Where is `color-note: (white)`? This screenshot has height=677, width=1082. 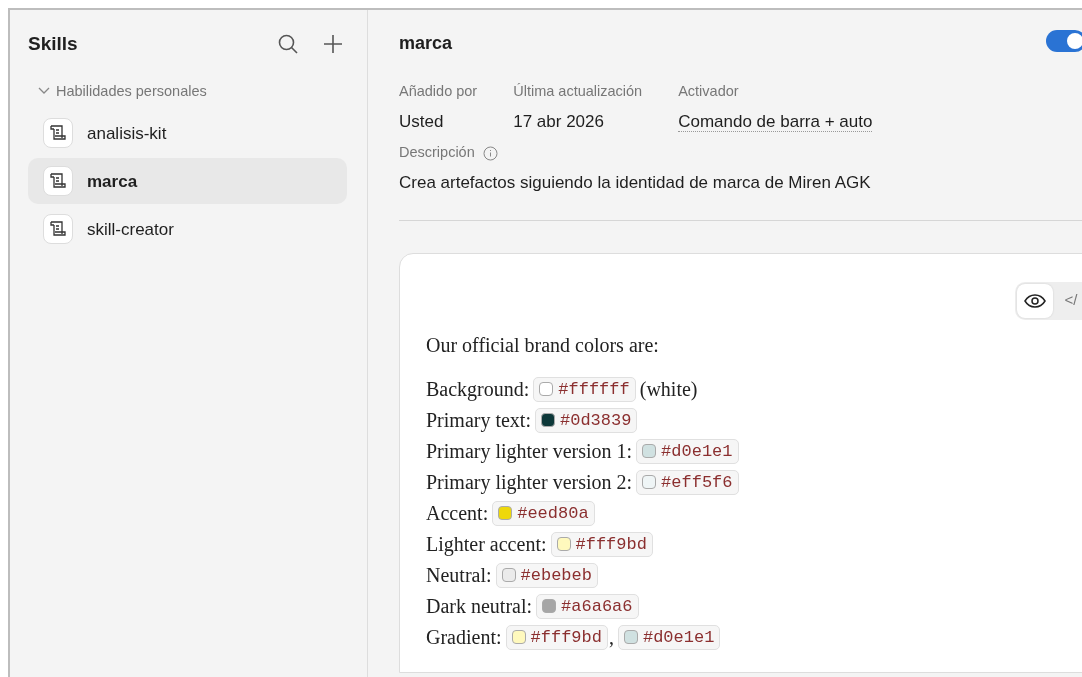
color-note: (white) is located at coordinates (668, 389).